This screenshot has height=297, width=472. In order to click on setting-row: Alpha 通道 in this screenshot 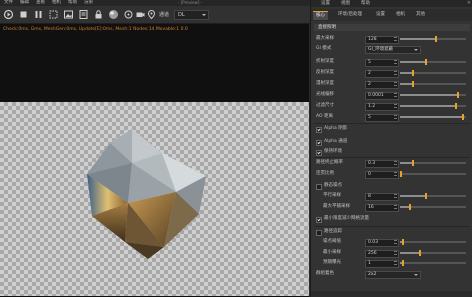, I will do `click(391, 142)`.